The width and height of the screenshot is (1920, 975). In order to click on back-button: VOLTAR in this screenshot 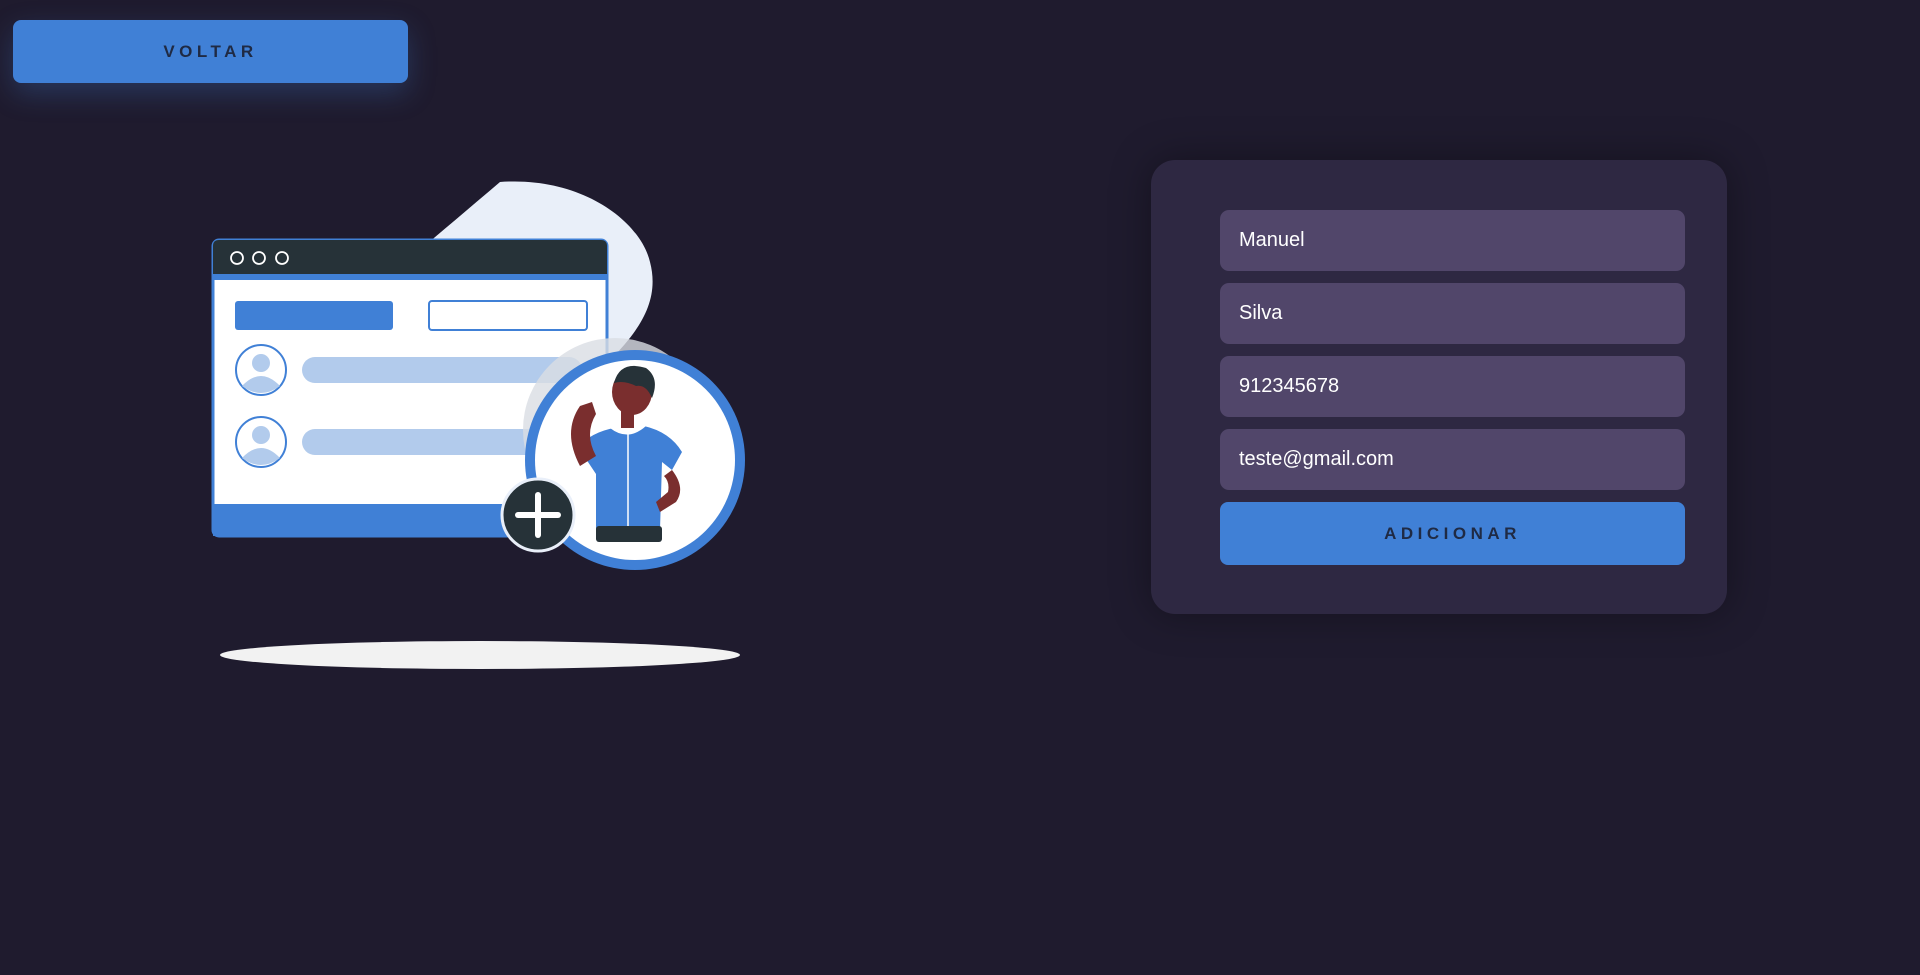, I will do `click(210, 51)`.